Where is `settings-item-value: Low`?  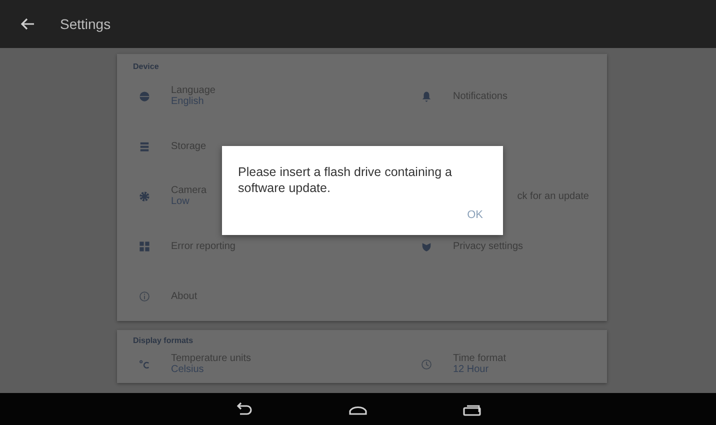
settings-item-value: Low is located at coordinates (180, 201).